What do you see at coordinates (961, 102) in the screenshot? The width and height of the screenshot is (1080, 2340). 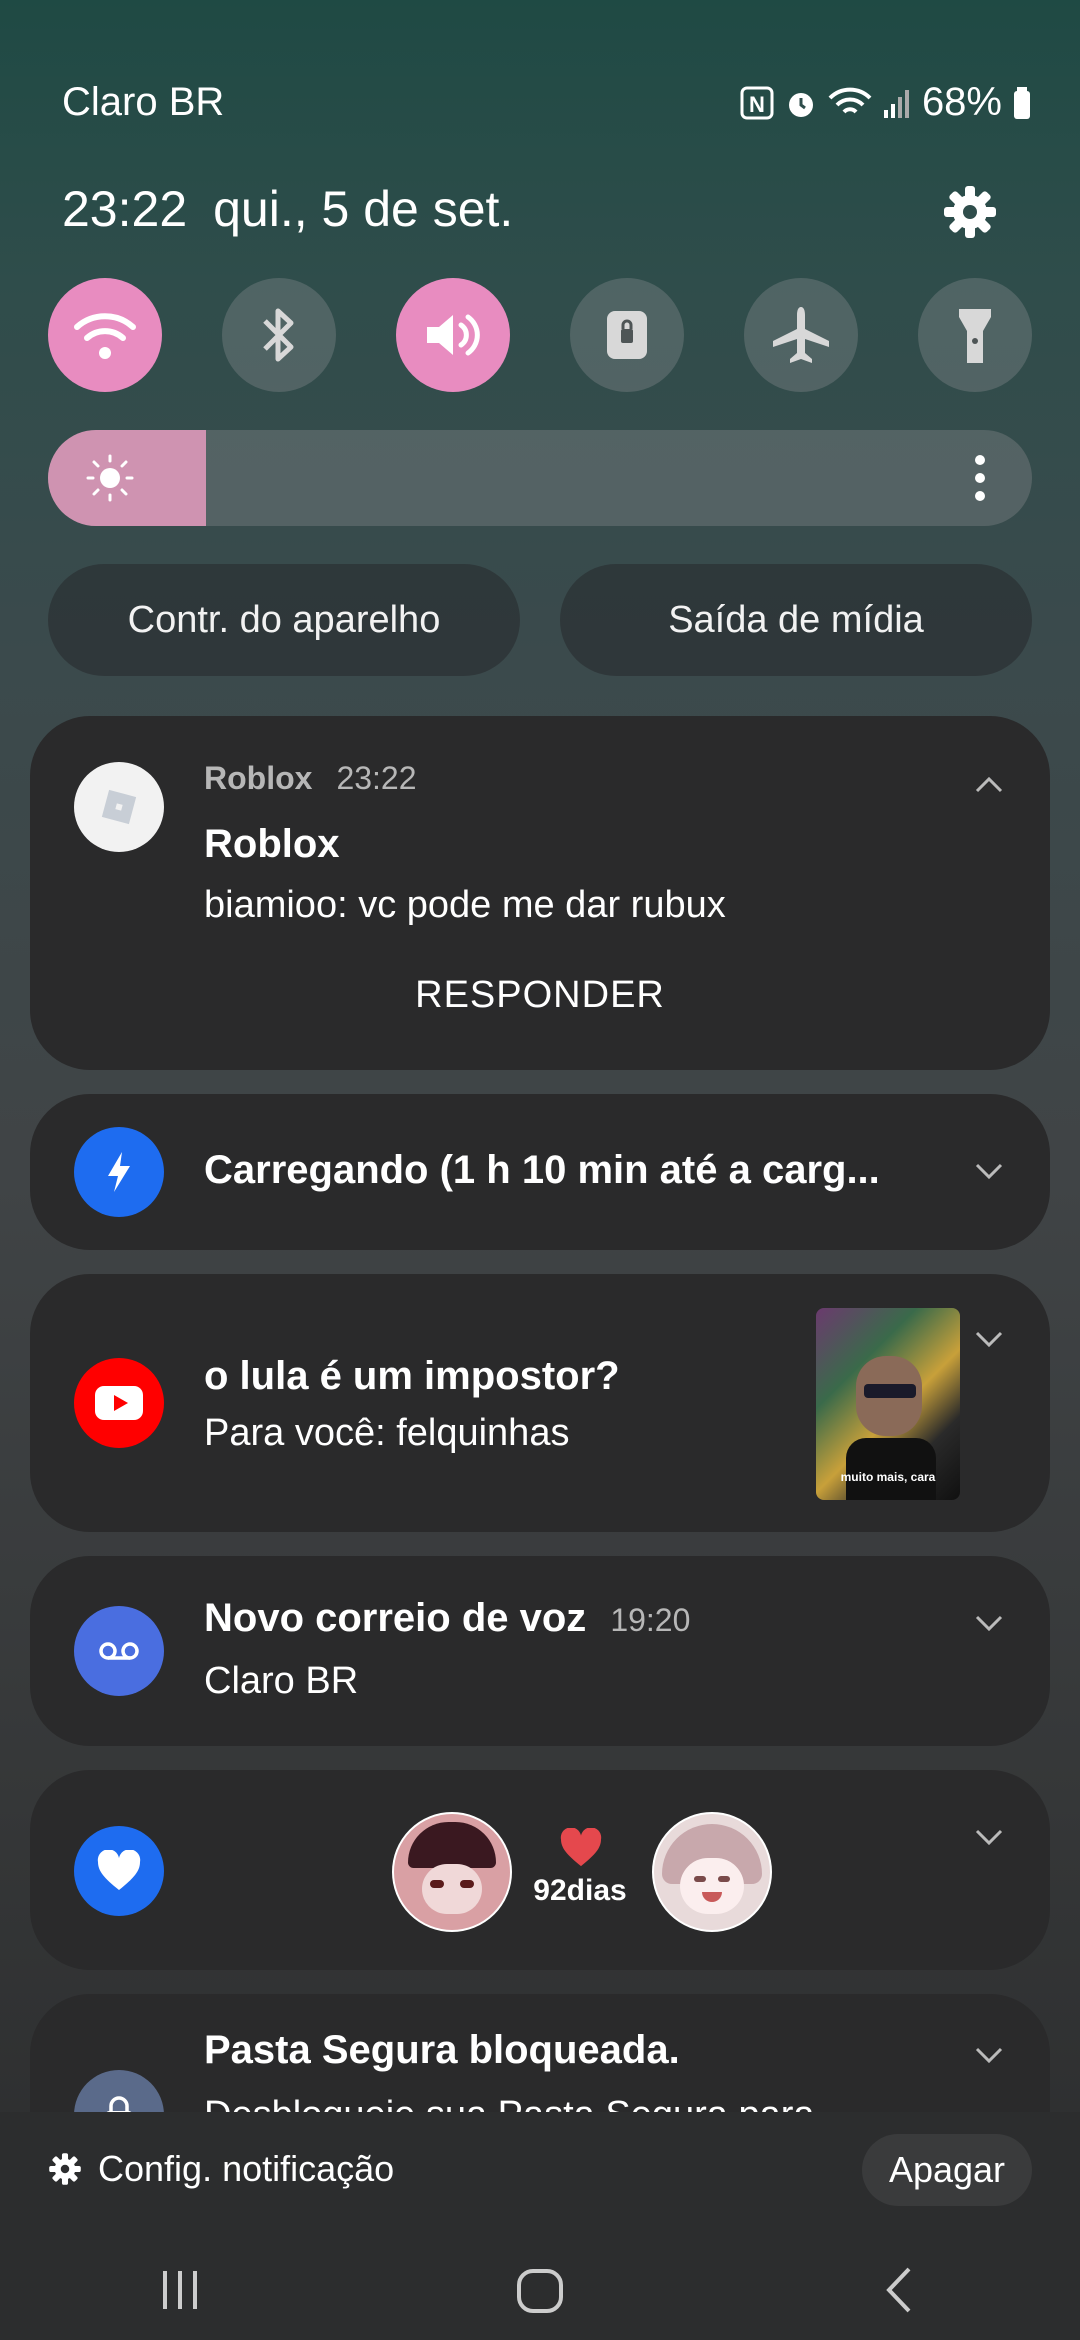 I see `battery-percent: 68%` at bounding box center [961, 102].